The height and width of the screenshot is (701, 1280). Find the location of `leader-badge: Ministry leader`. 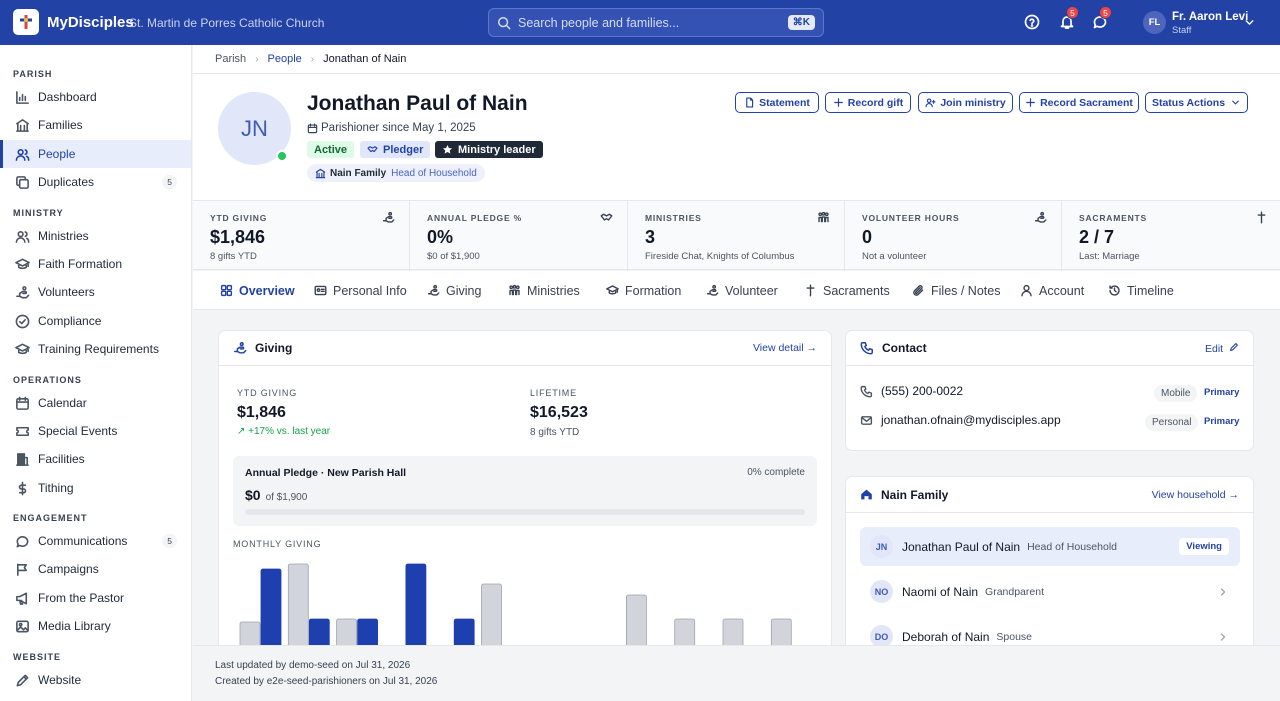

leader-badge: Ministry leader is located at coordinates (489, 149).